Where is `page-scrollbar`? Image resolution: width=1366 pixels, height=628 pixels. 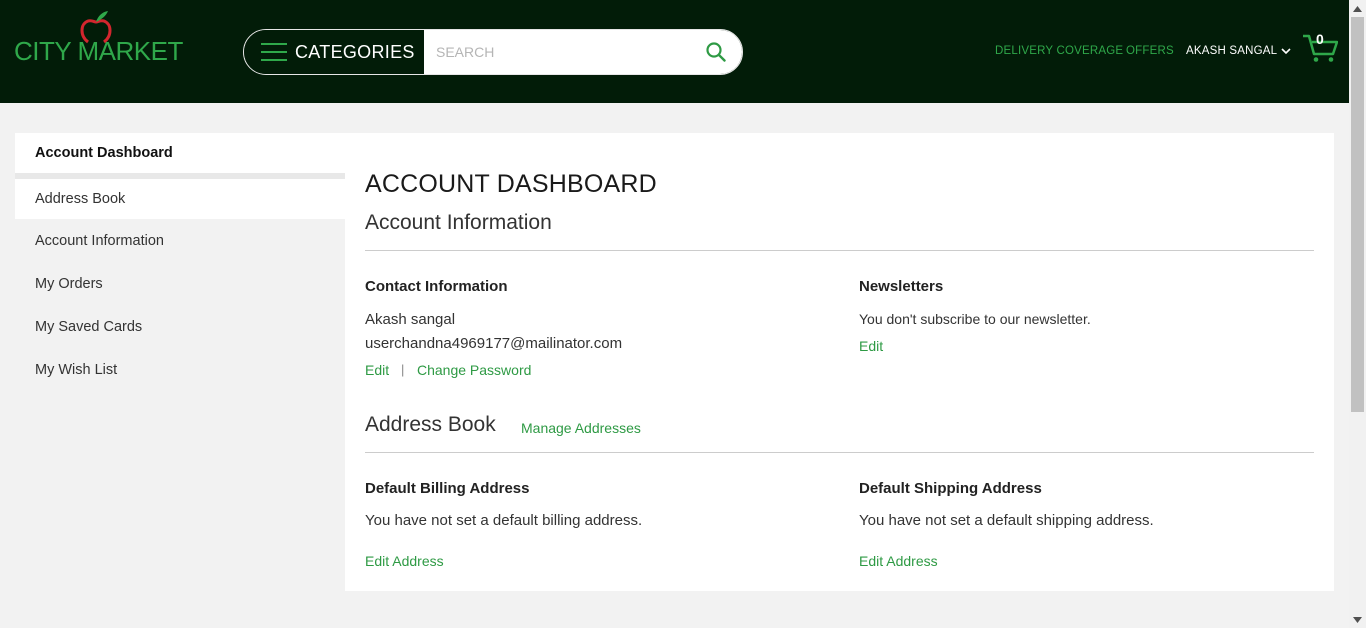 page-scrollbar is located at coordinates (1357, 314).